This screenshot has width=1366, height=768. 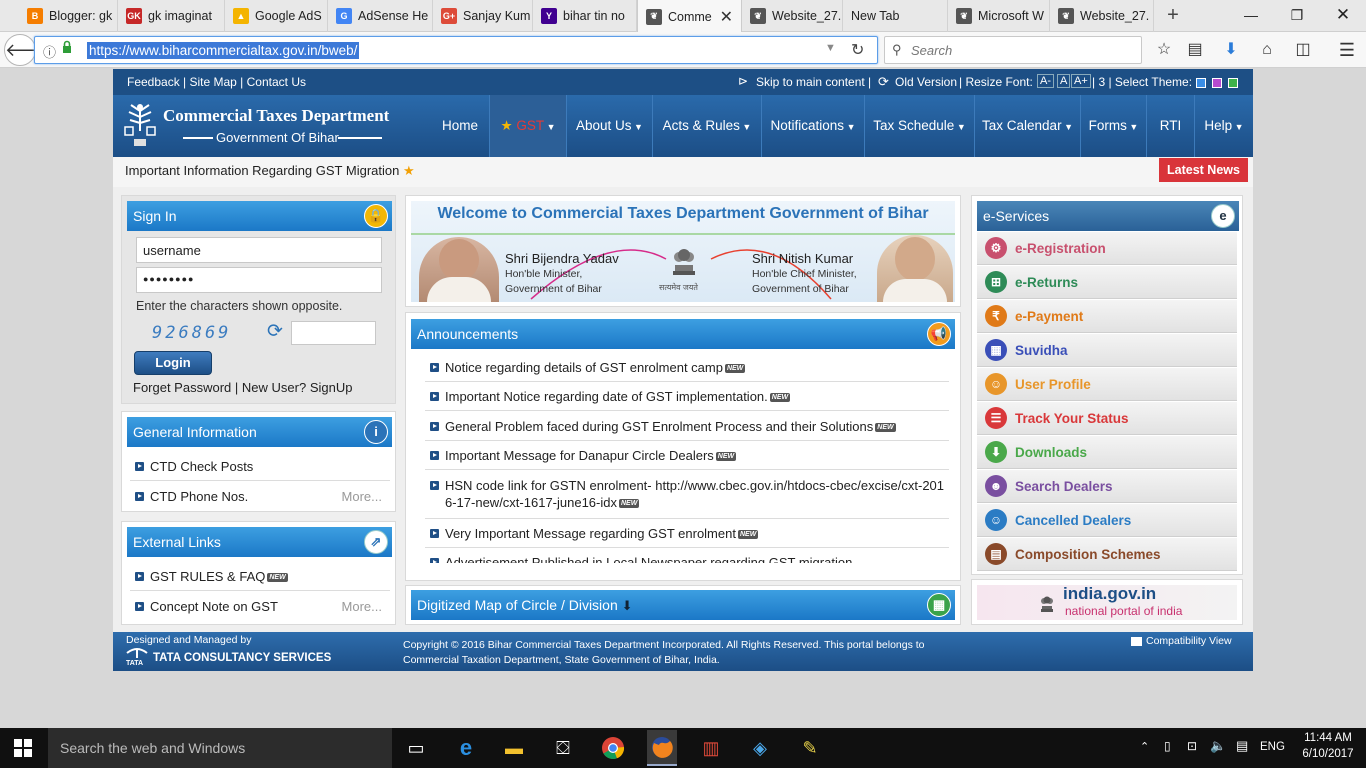 What do you see at coordinates (23, 748) in the screenshot?
I see `windows-start-icon` at bounding box center [23, 748].